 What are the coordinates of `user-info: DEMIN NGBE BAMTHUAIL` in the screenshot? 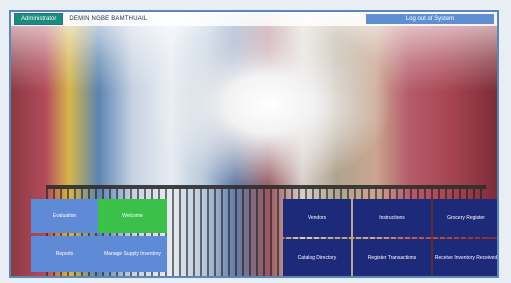 It's located at (108, 19).